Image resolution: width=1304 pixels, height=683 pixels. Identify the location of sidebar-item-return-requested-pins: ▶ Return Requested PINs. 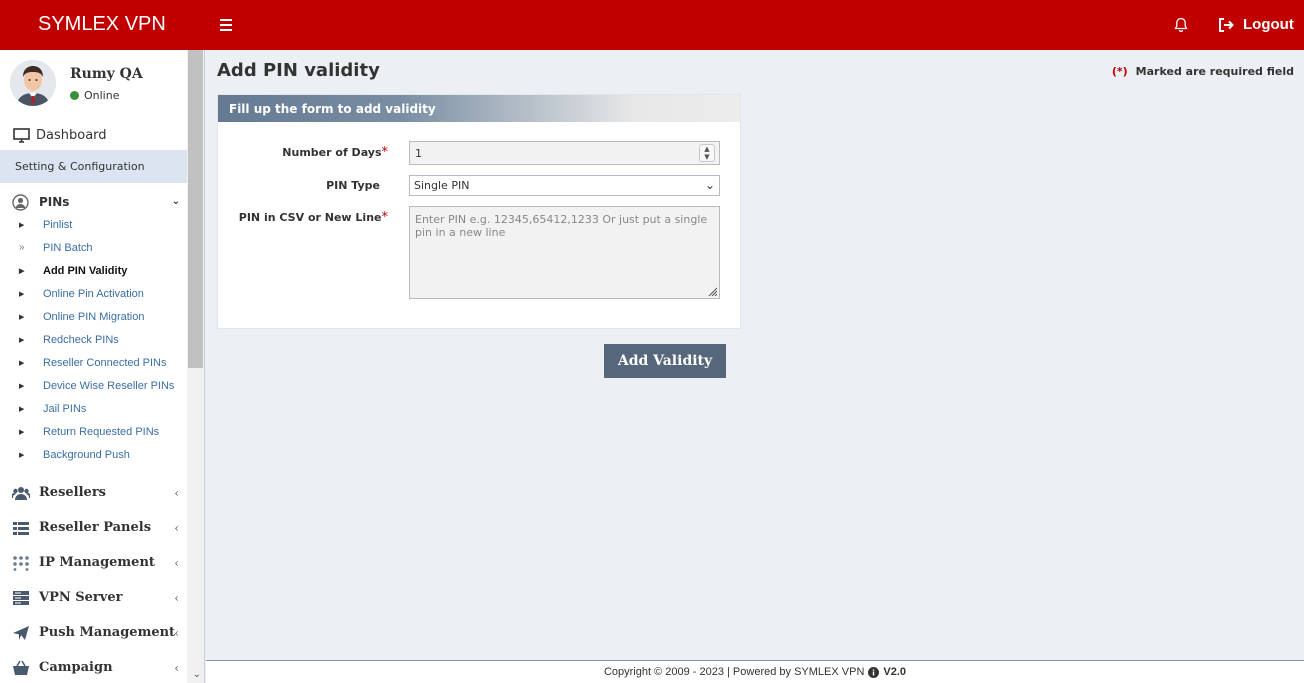
(94, 431).